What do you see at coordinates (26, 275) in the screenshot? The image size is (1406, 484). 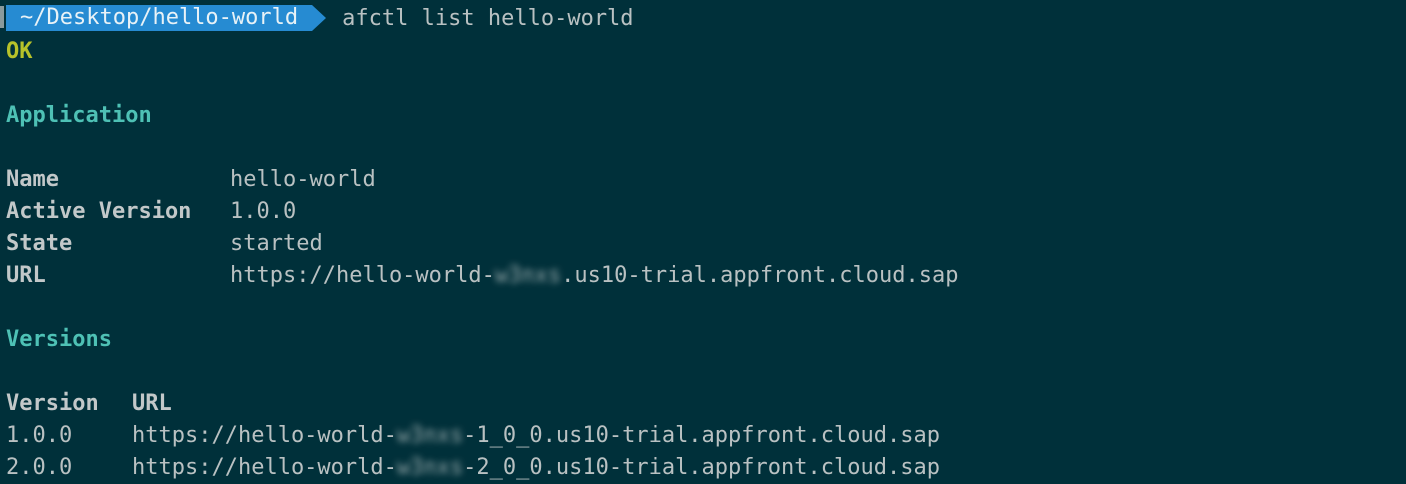 I see `app-label-url: URL` at bounding box center [26, 275].